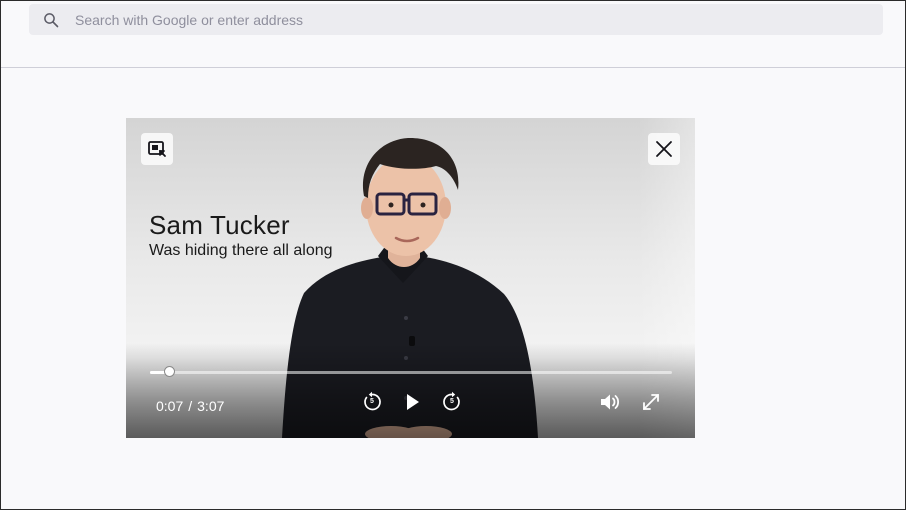 The width and height of the screenshot is (906, 510). Describe the element at coordinates (170, 406) in the screenshot. I see `current-time: 0:07` at that location.